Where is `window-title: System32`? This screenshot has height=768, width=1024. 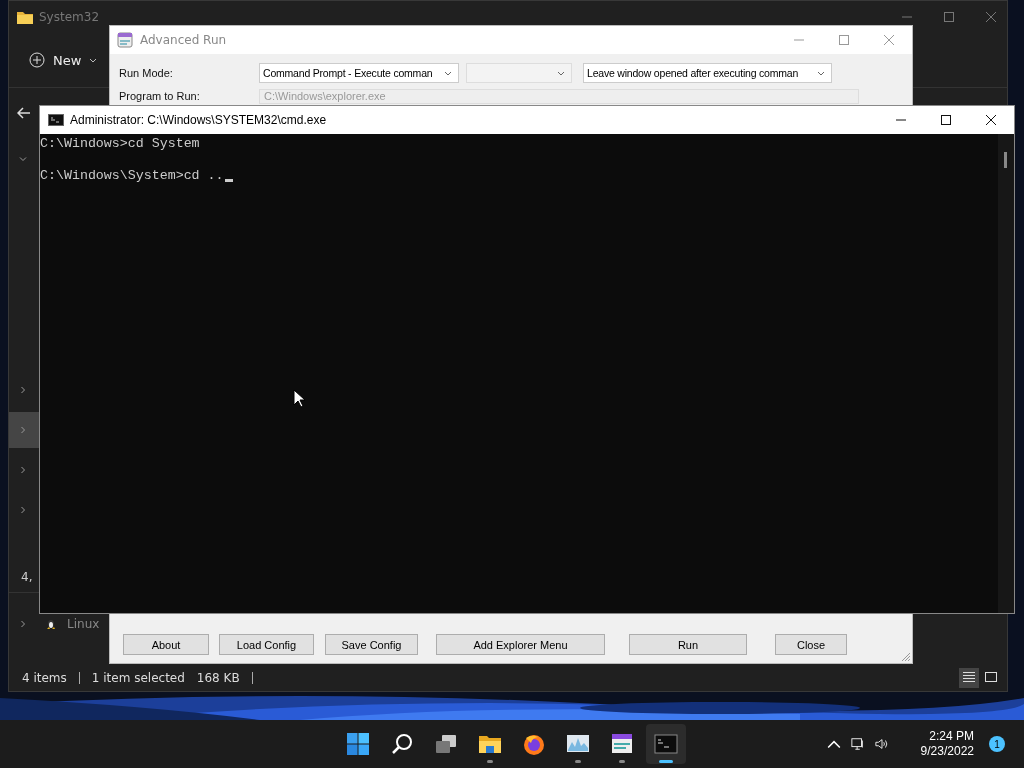
window-title: System32 is located at coordinates (69, 17).